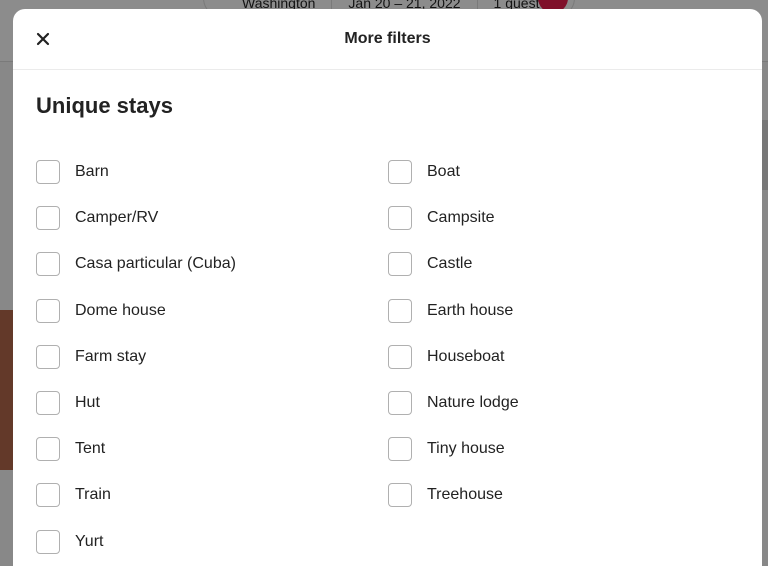 This screenshot has width=768, height=566. I want to click on filter-option: Dome house, so click(212, 311).